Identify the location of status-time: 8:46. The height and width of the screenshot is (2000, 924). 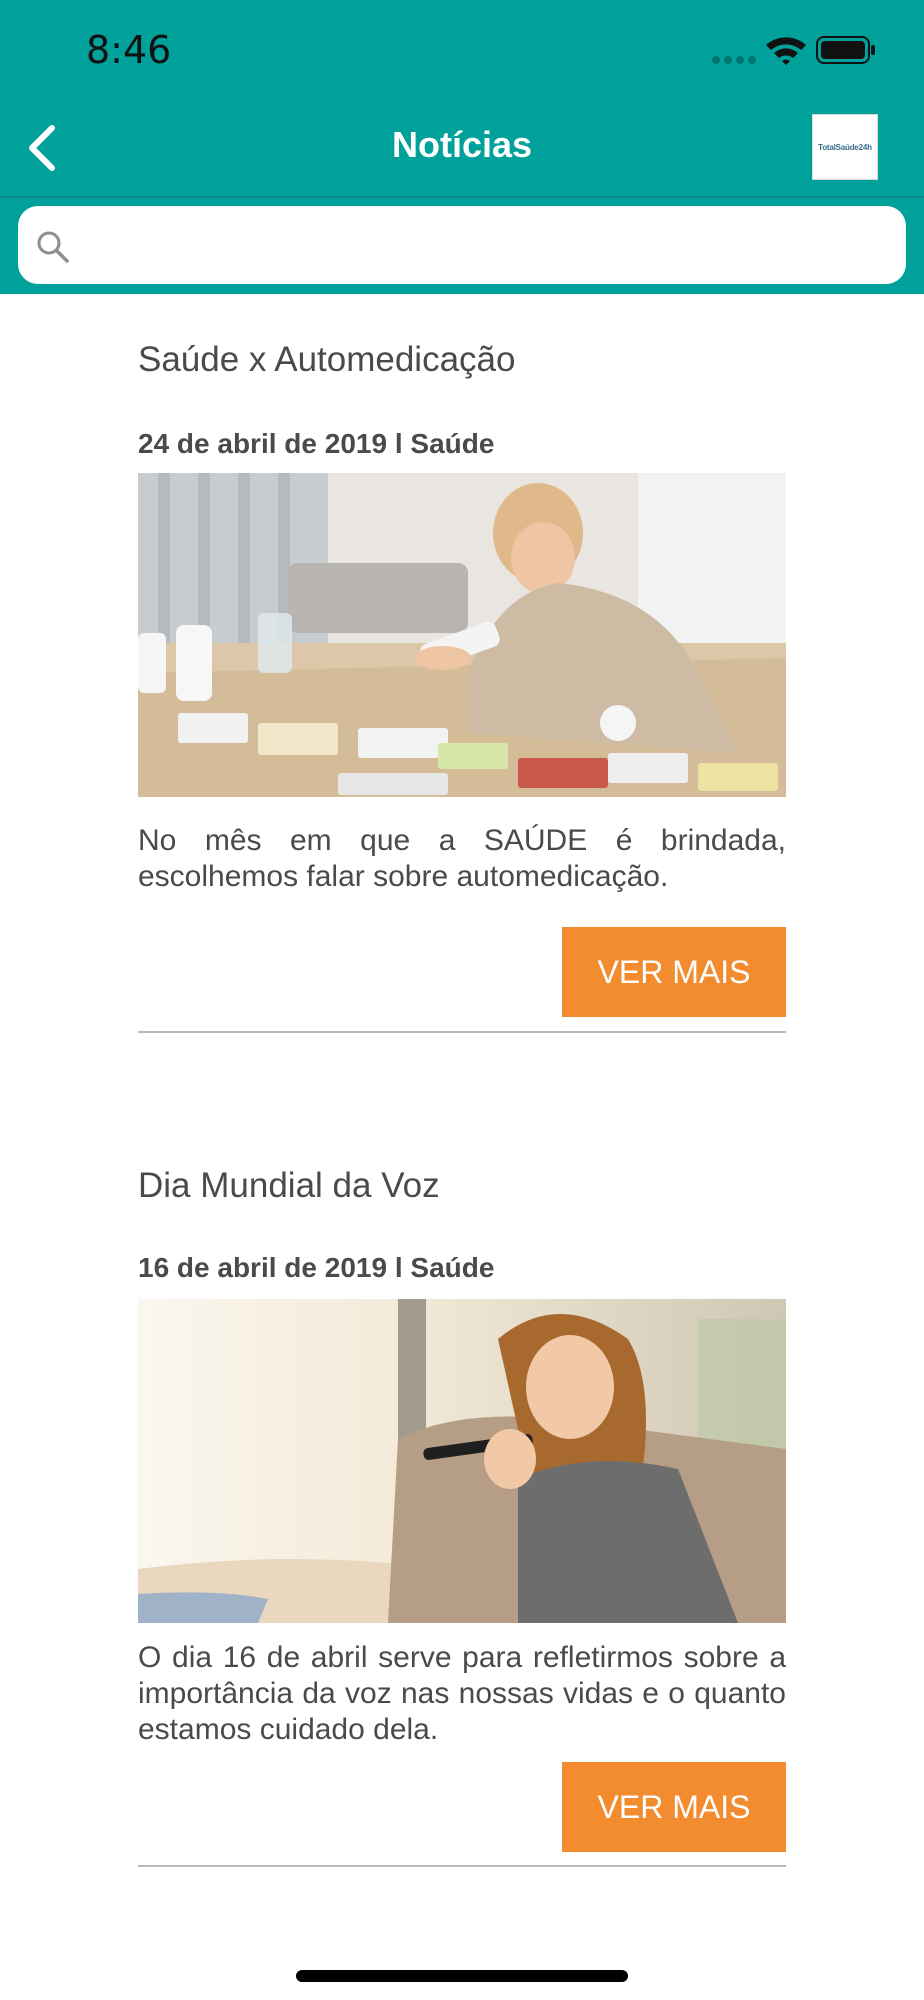
(129, 50).